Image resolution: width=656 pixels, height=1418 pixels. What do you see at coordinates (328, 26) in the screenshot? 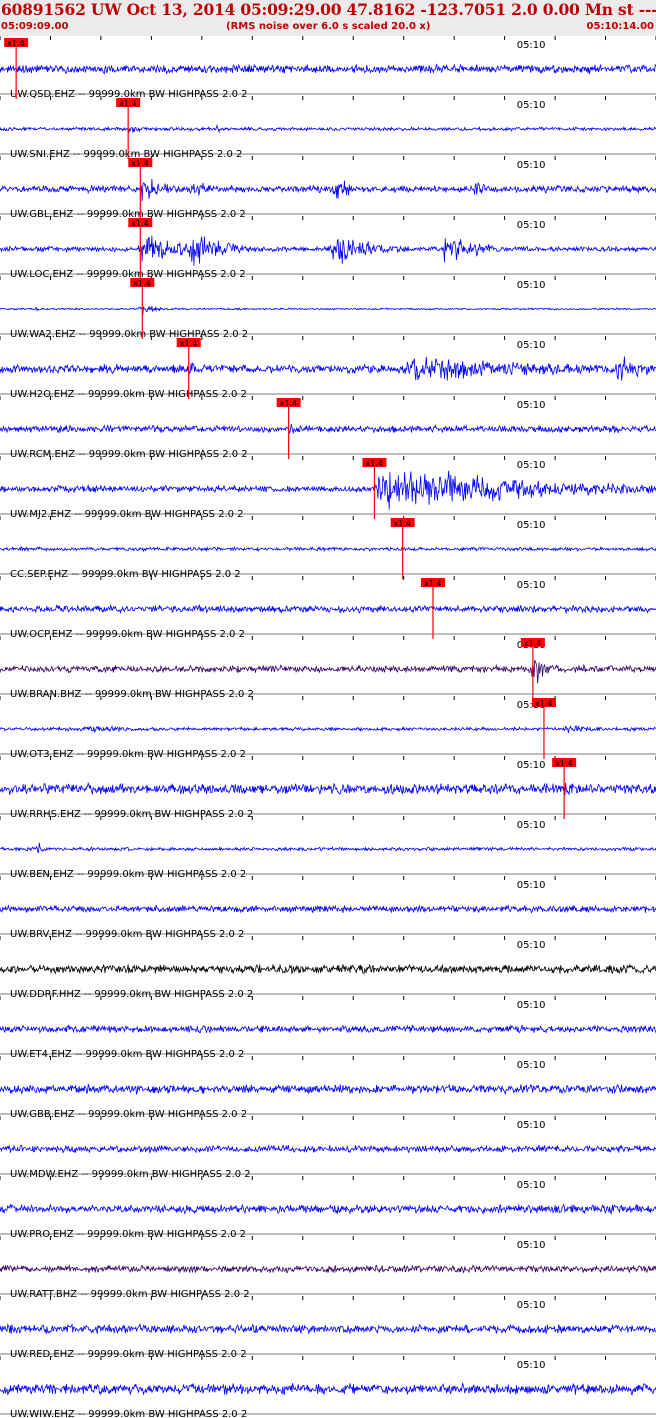
I see `rms-note: (RMS noise over 6.0 s scaled 20.0 x)` at bounding box center [328, 26].